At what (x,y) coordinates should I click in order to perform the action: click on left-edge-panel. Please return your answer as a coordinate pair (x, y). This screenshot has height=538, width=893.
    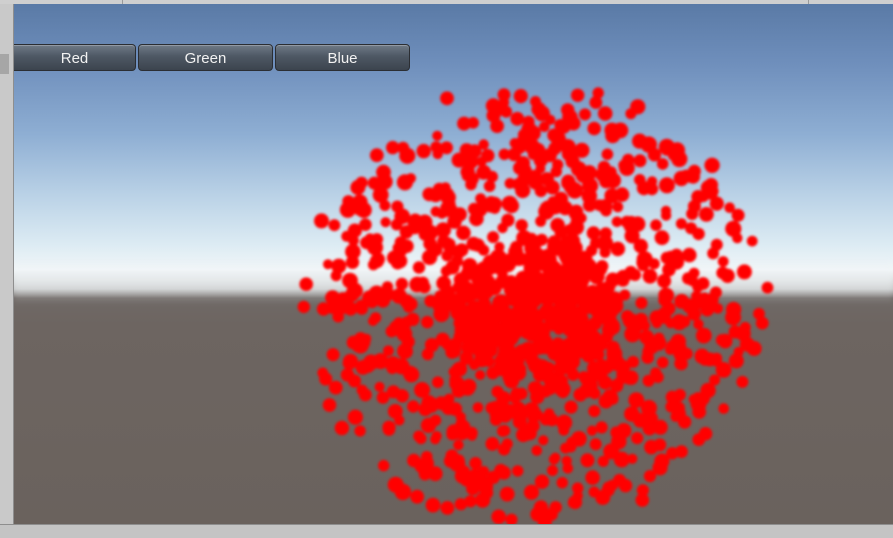
    Looking at the image, I should click on (7, 264).